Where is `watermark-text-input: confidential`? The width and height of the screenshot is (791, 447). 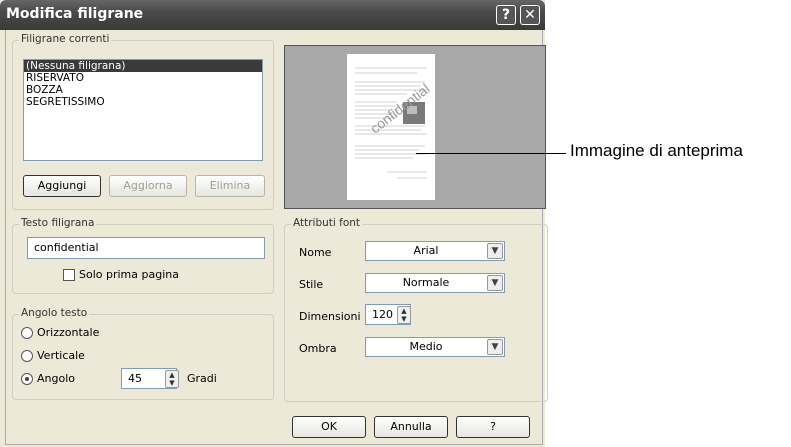 watermark-text-input: confidential is located at coordinates (146, 248).